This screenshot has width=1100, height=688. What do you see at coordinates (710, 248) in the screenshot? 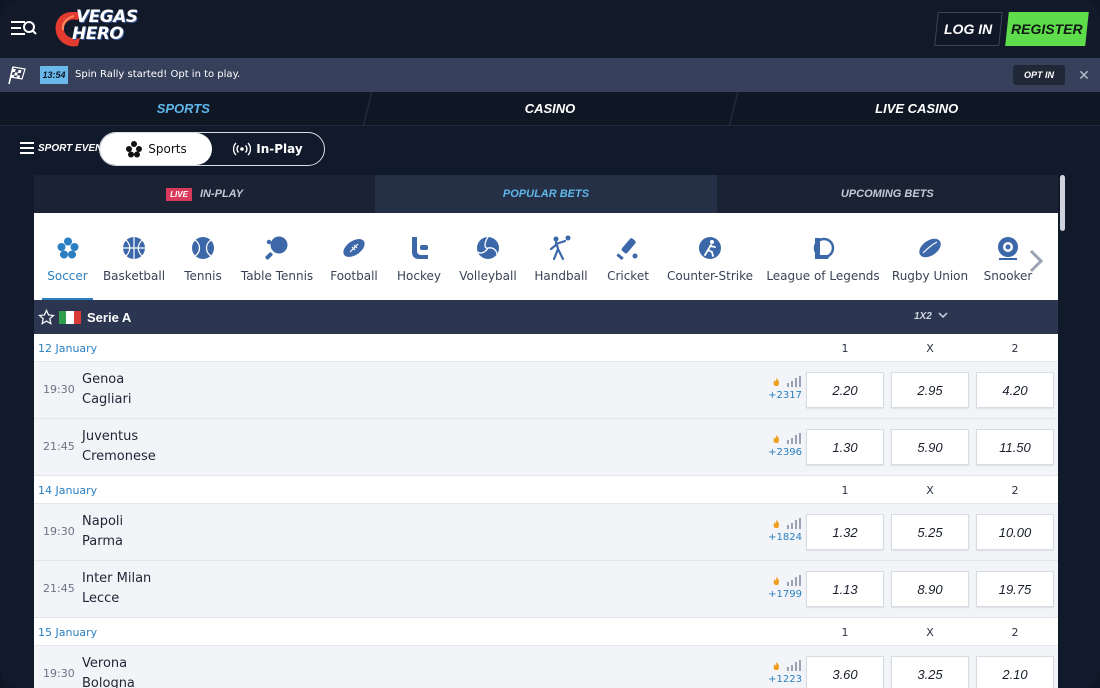
I see `counter-strike-icon` at bounding box center [710, 248].